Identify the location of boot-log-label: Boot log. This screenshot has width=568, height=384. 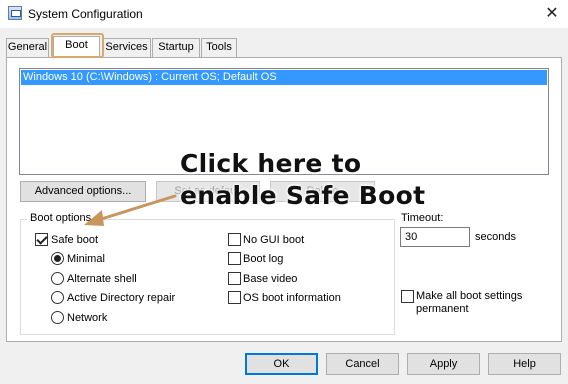
(263, 259).